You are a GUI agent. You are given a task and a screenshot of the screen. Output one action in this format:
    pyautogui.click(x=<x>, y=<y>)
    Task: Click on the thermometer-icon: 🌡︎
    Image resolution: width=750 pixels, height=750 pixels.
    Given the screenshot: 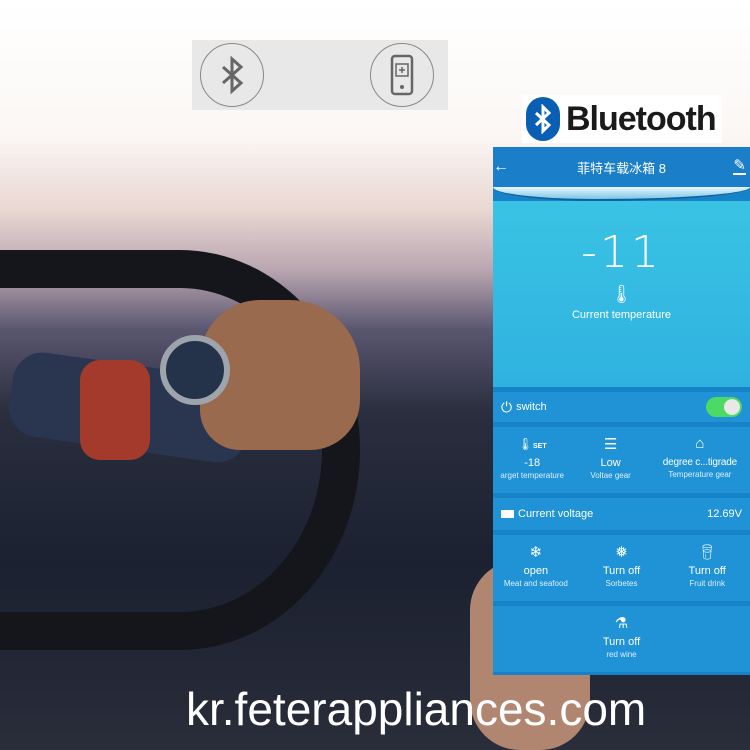 What is the action you would take?
    pyautogui.click(x=621, y=294)
    